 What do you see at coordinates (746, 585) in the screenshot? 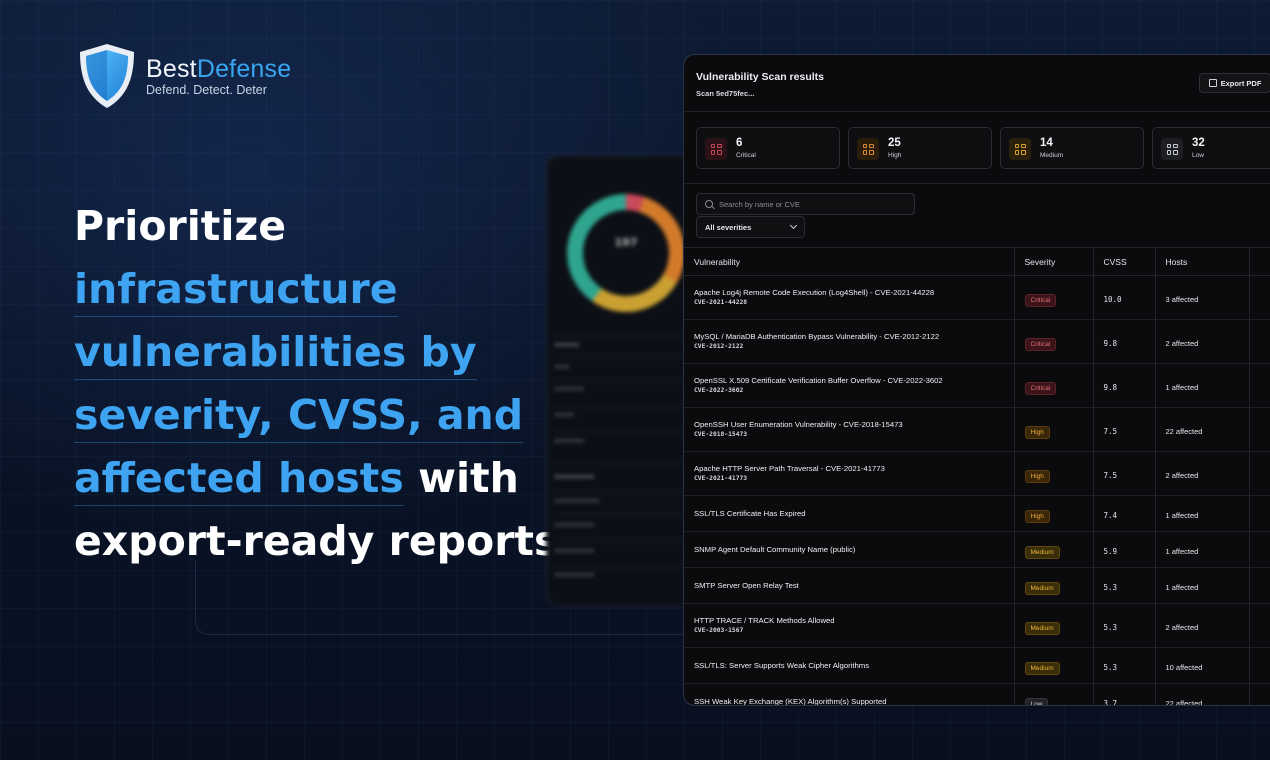
I see `vulnerability-name: SMTP Server Open Relay Test` at bounding box center [746, 585].